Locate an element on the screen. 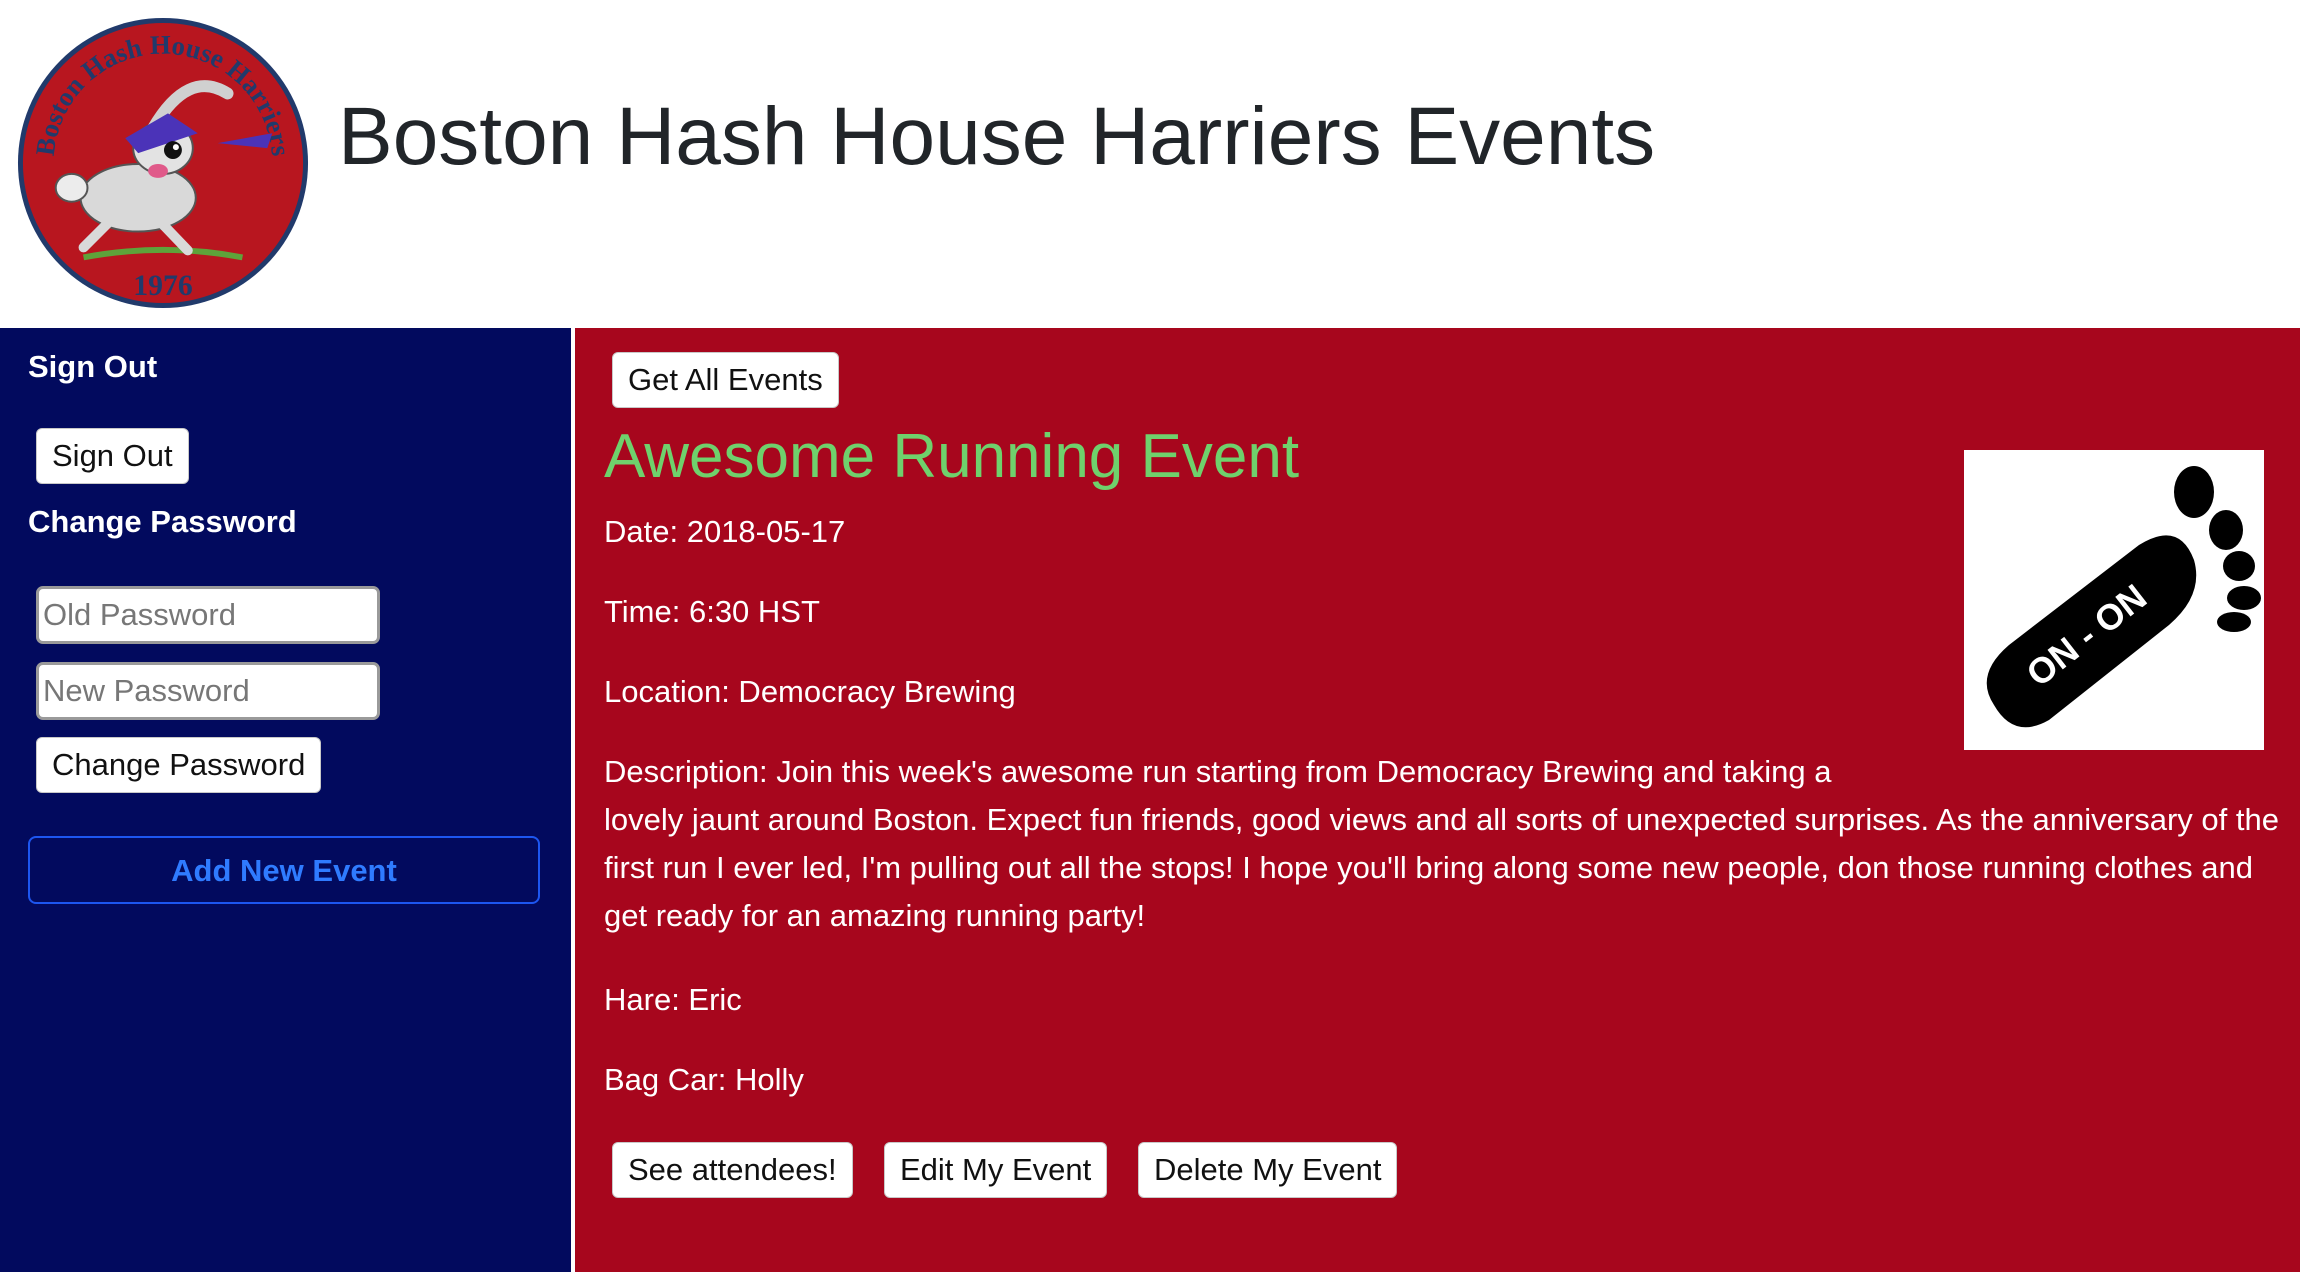 This screenshot has height=1272, width=2300. event-date: Date: 2018-05-17 is located at coordinates (725, 531).